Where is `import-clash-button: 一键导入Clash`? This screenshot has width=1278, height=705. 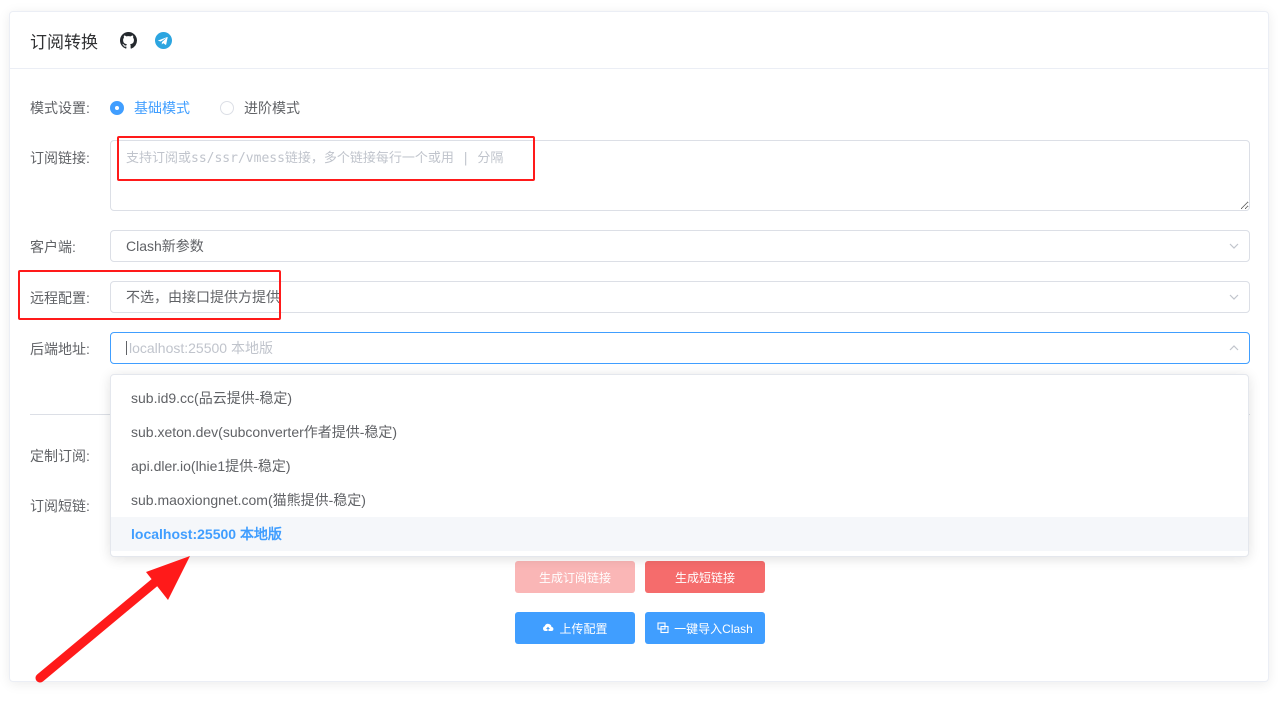
import-clash-button: 一键导入Clash is located at coordinates (705, 628).